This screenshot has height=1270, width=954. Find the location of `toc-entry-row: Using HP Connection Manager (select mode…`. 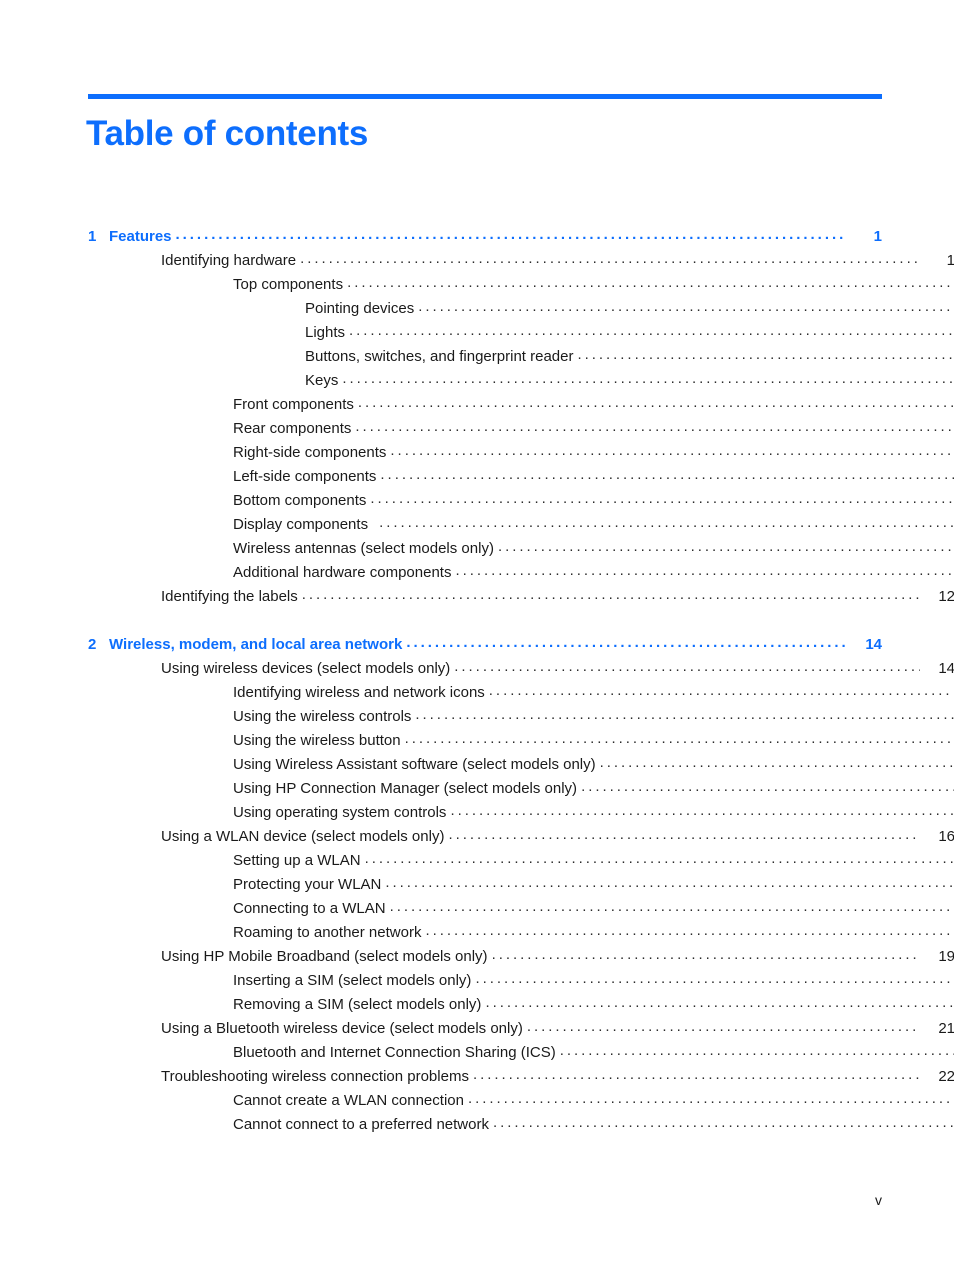

toc-entry-row: Using HP Connection Manager (select mode… is located at coordinates (521, 790).